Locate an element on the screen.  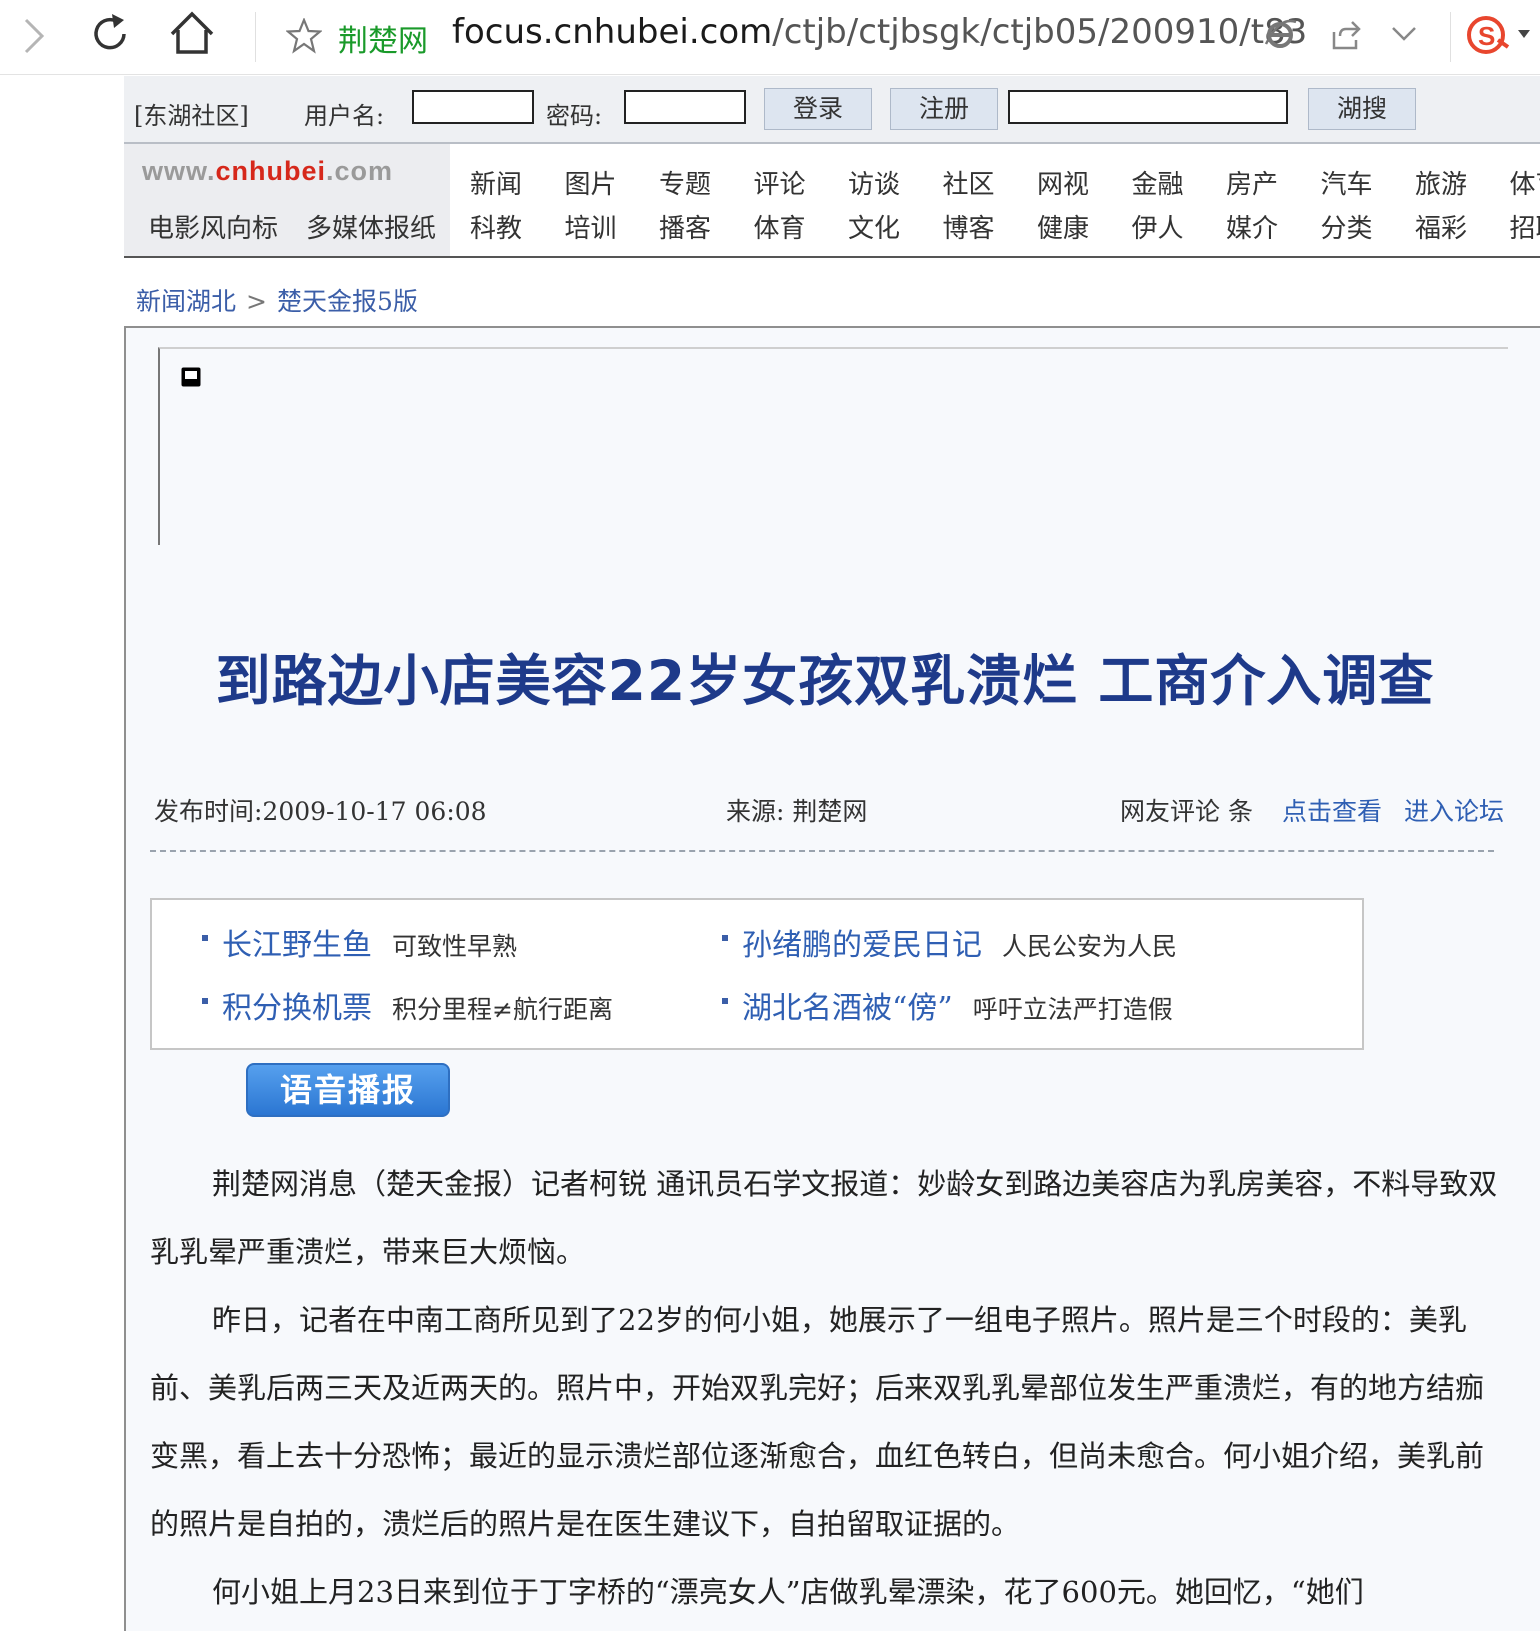
nav-item: 社区 is located at coordinates (969, 182).